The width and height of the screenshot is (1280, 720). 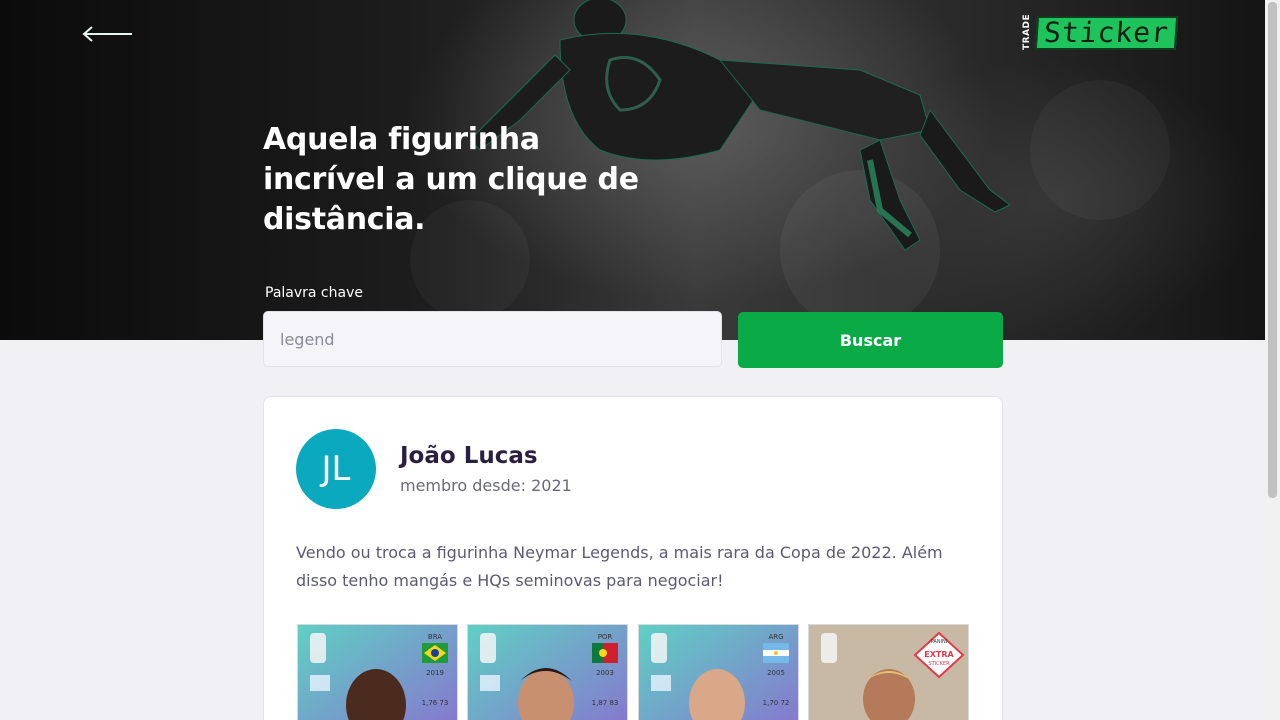 I want to click on logo-trade-text: TRADE, so click(x=1027, y=31).